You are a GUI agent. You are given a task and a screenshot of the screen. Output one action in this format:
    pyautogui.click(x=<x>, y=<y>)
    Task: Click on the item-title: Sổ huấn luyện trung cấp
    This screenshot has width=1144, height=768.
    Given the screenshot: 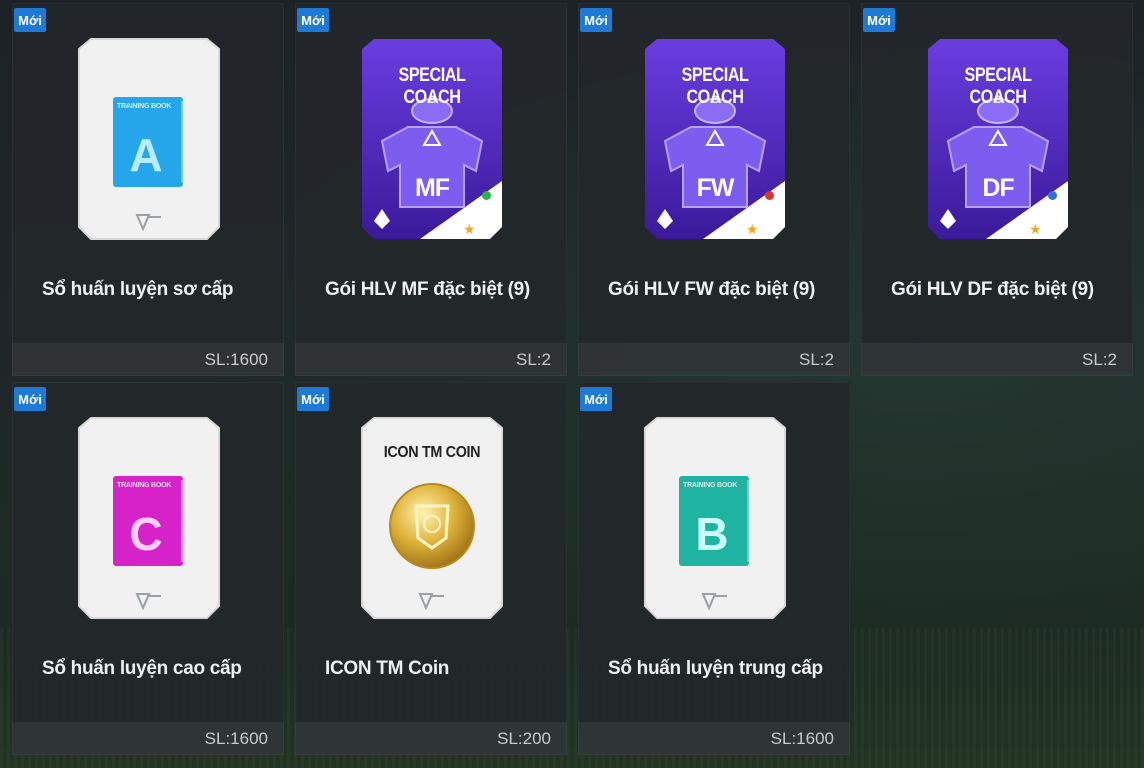 What is the action you would take?
    pyautogui.click(x=715, y=668)
    